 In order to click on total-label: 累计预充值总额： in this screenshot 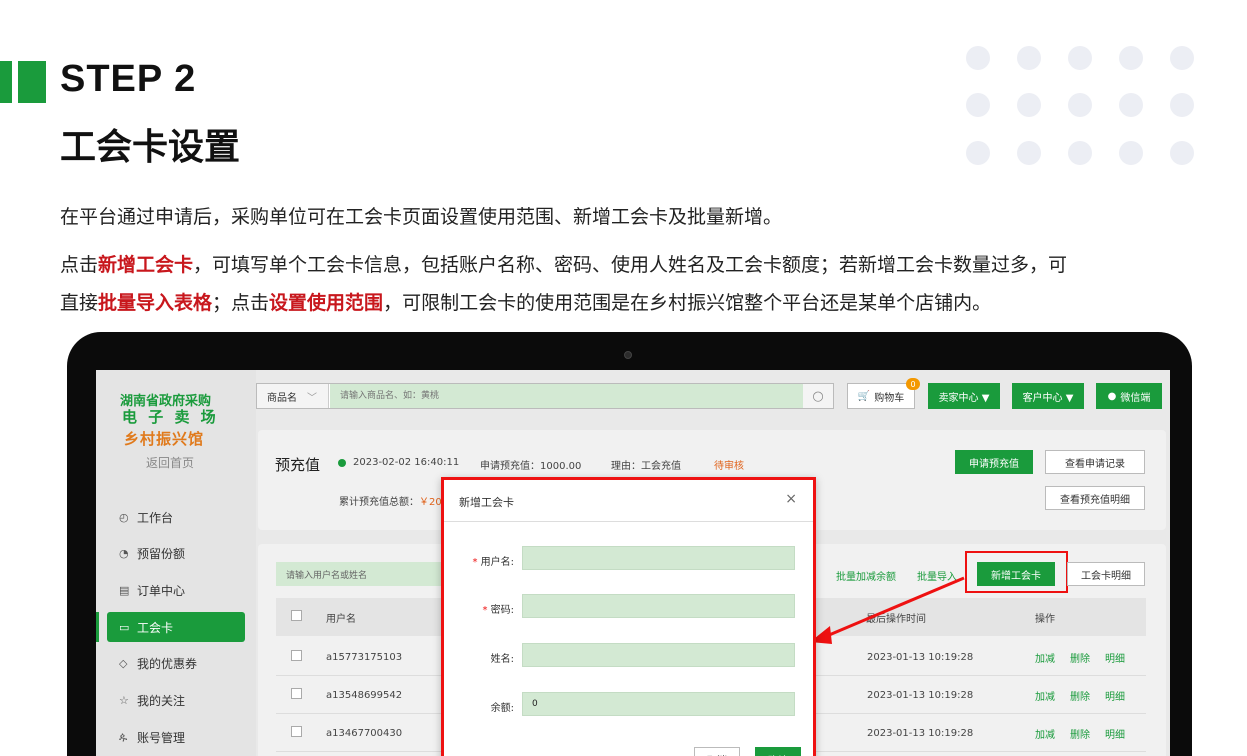, I will do `click(379, 502)`.